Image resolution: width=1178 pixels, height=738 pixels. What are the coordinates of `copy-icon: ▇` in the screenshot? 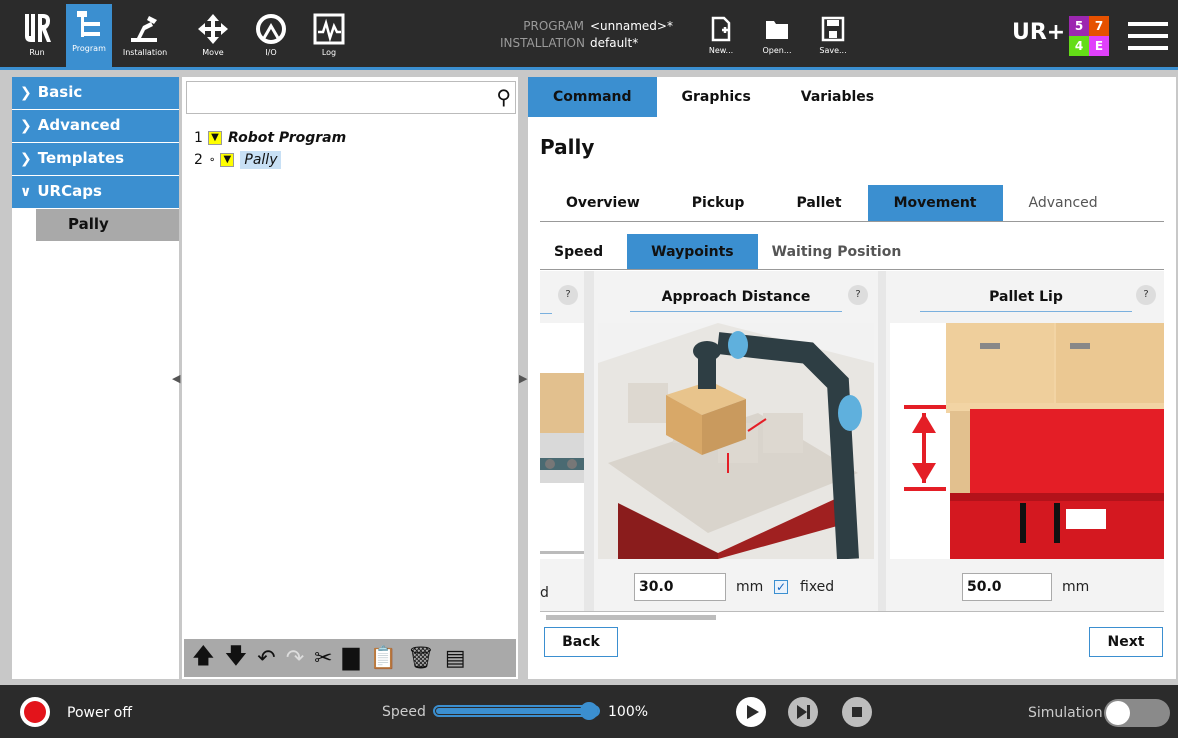 It's located at (351, 658).